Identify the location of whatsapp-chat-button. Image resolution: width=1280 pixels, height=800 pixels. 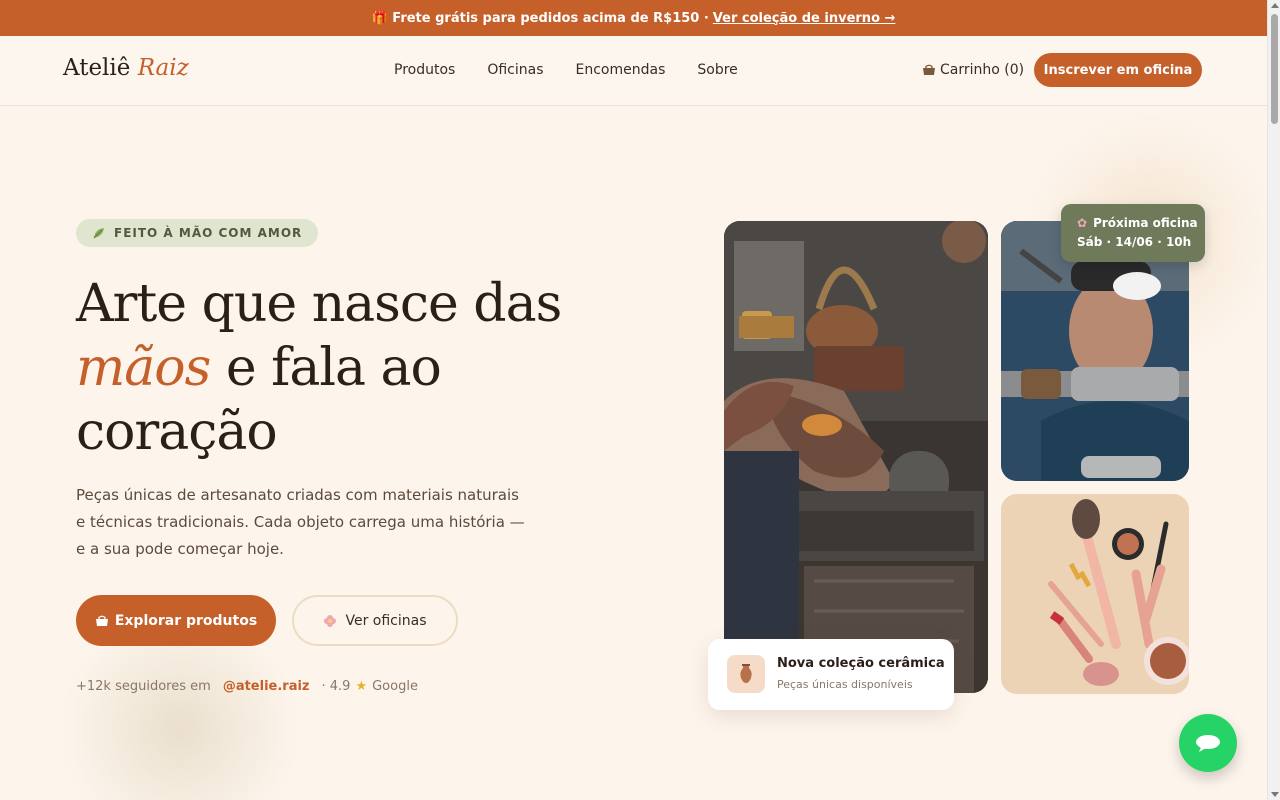
(1208, 743).